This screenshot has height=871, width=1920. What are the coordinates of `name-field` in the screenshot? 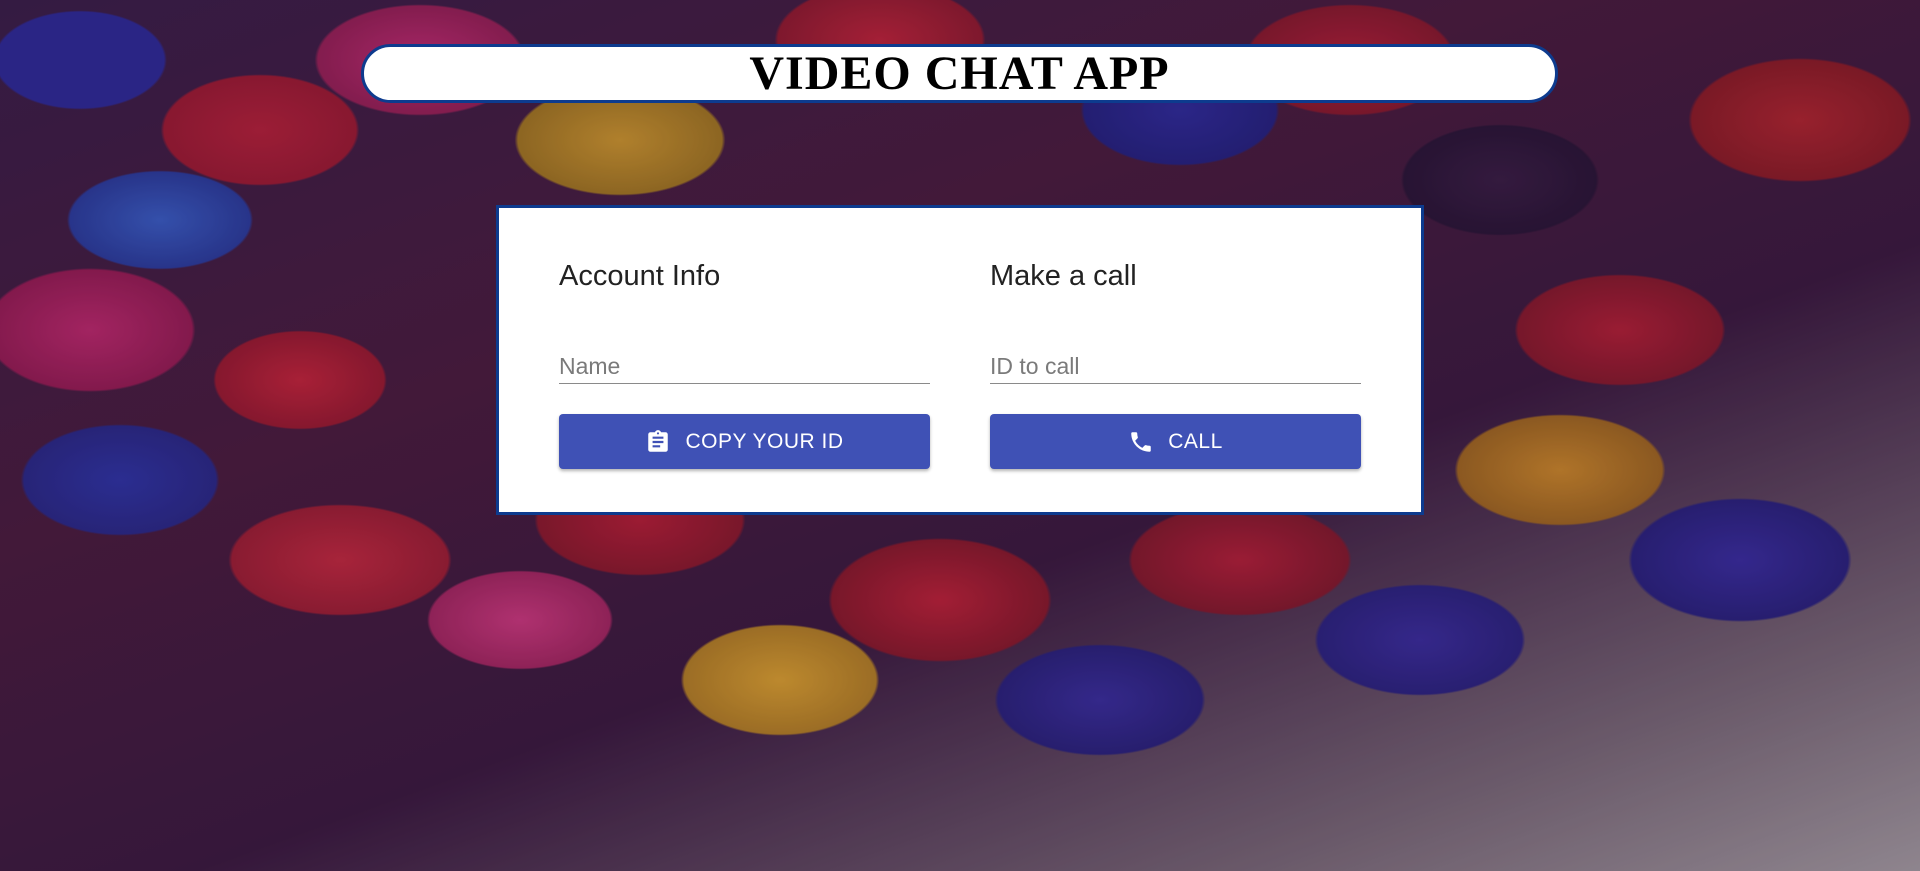 It's located at (744, 363).